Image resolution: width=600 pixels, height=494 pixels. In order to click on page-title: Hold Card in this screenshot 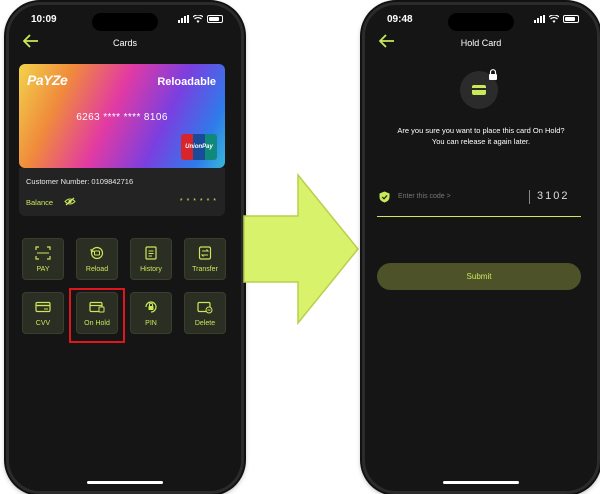, I will do `click(481, 43)`.